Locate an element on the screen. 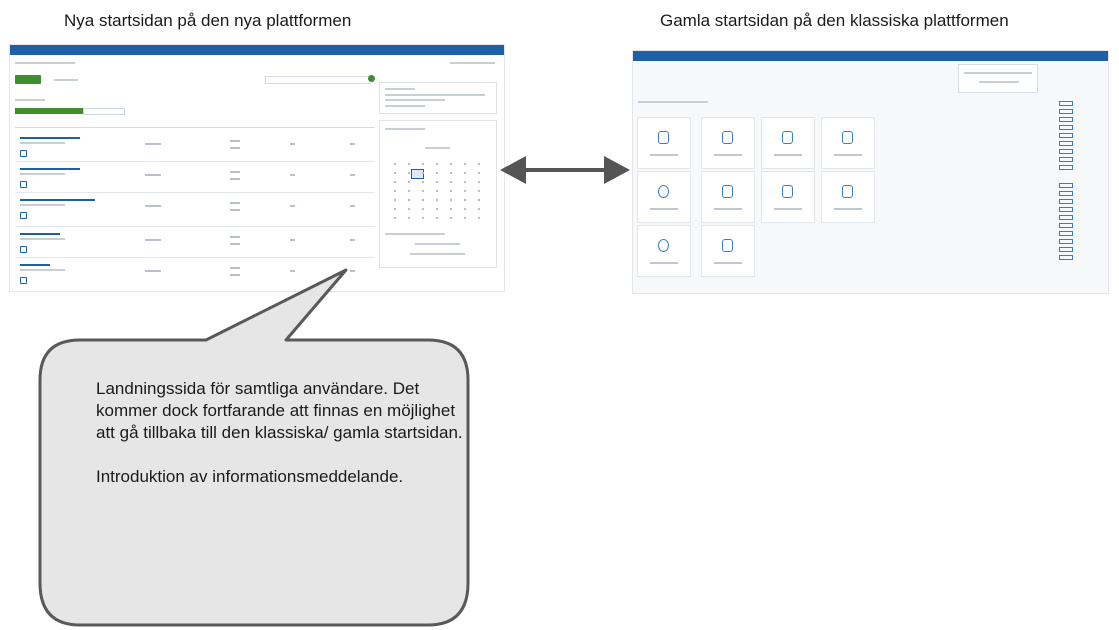 Image resolution: width=1119 pixels, height=630 pixels. new-startpage-tab-active is located at coordinates (49, 111).